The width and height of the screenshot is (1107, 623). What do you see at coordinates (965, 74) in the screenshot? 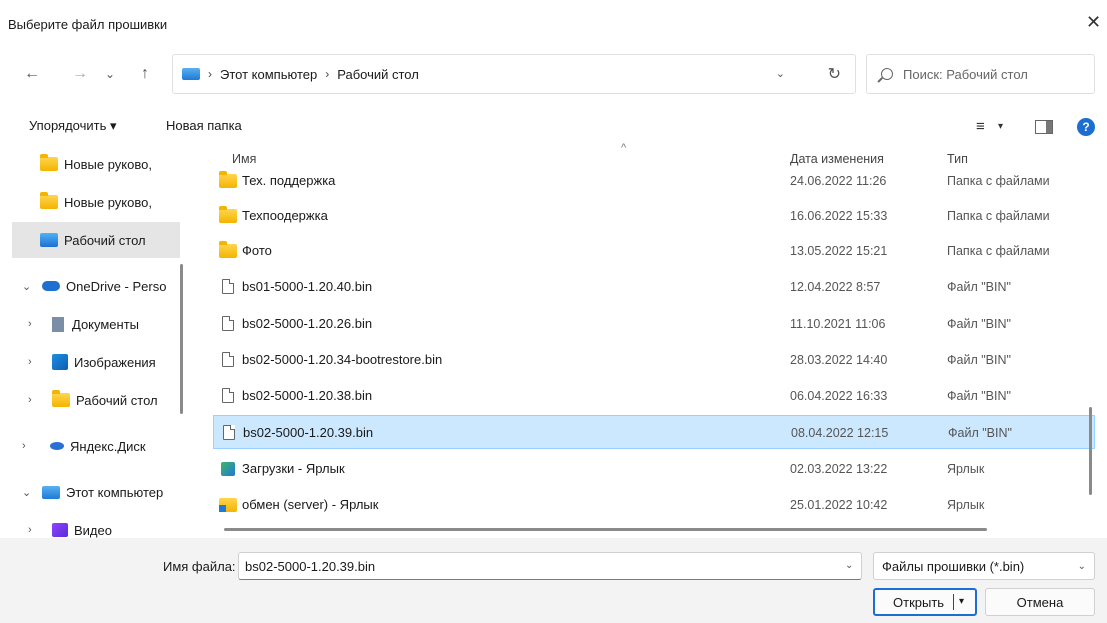
I see `search-placeholder: Поиск: Рабочий стол` at bounding box center [965, 74].